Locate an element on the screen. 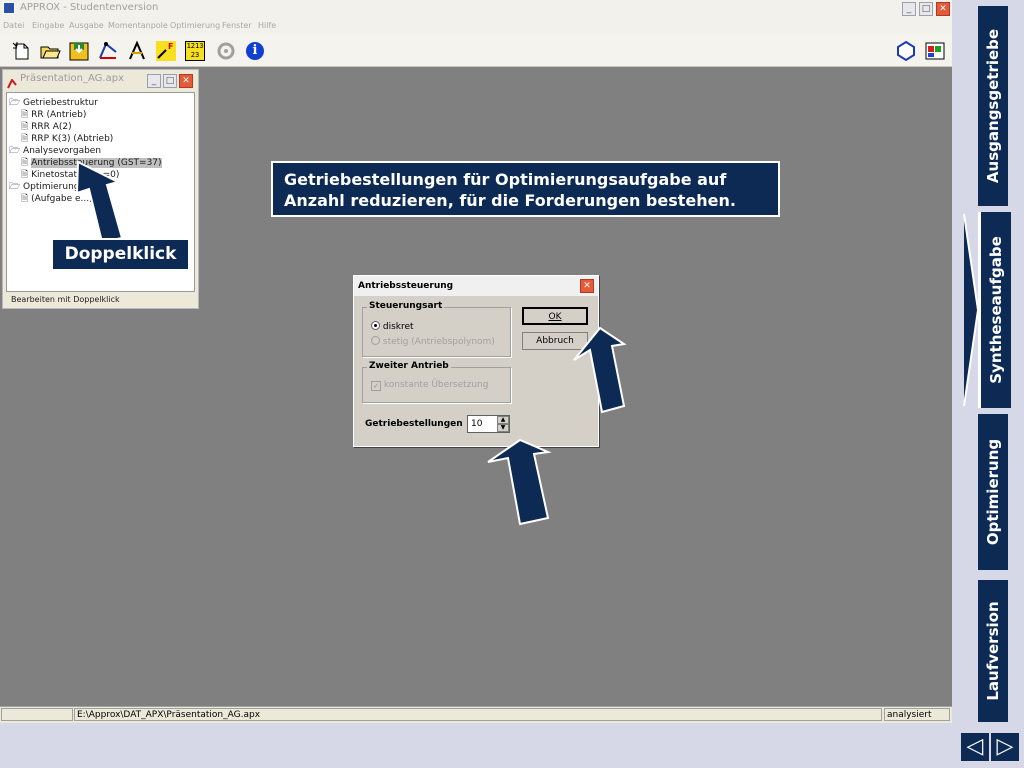 Image resolution: width=1024 pixels, height=768 pixels. document-icon: 🗎 is located at coordinates (25, 199).